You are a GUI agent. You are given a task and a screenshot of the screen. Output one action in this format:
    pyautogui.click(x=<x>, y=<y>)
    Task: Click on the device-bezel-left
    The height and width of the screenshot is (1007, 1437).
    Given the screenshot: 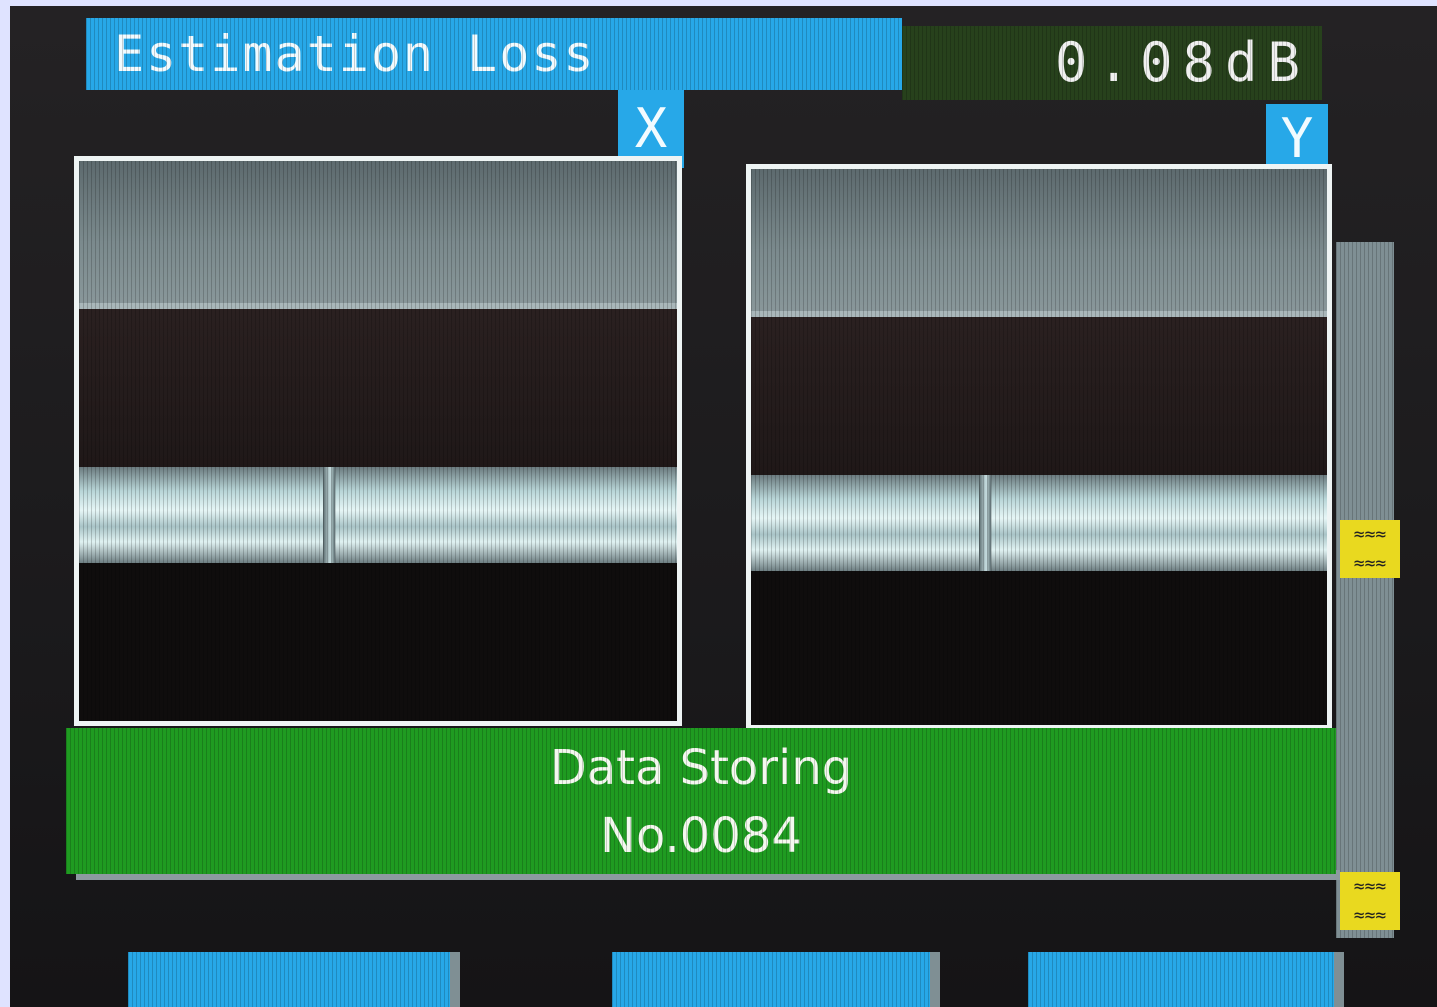 What is the action you would take?
    pyautogui.click(x=5, y=503)
    